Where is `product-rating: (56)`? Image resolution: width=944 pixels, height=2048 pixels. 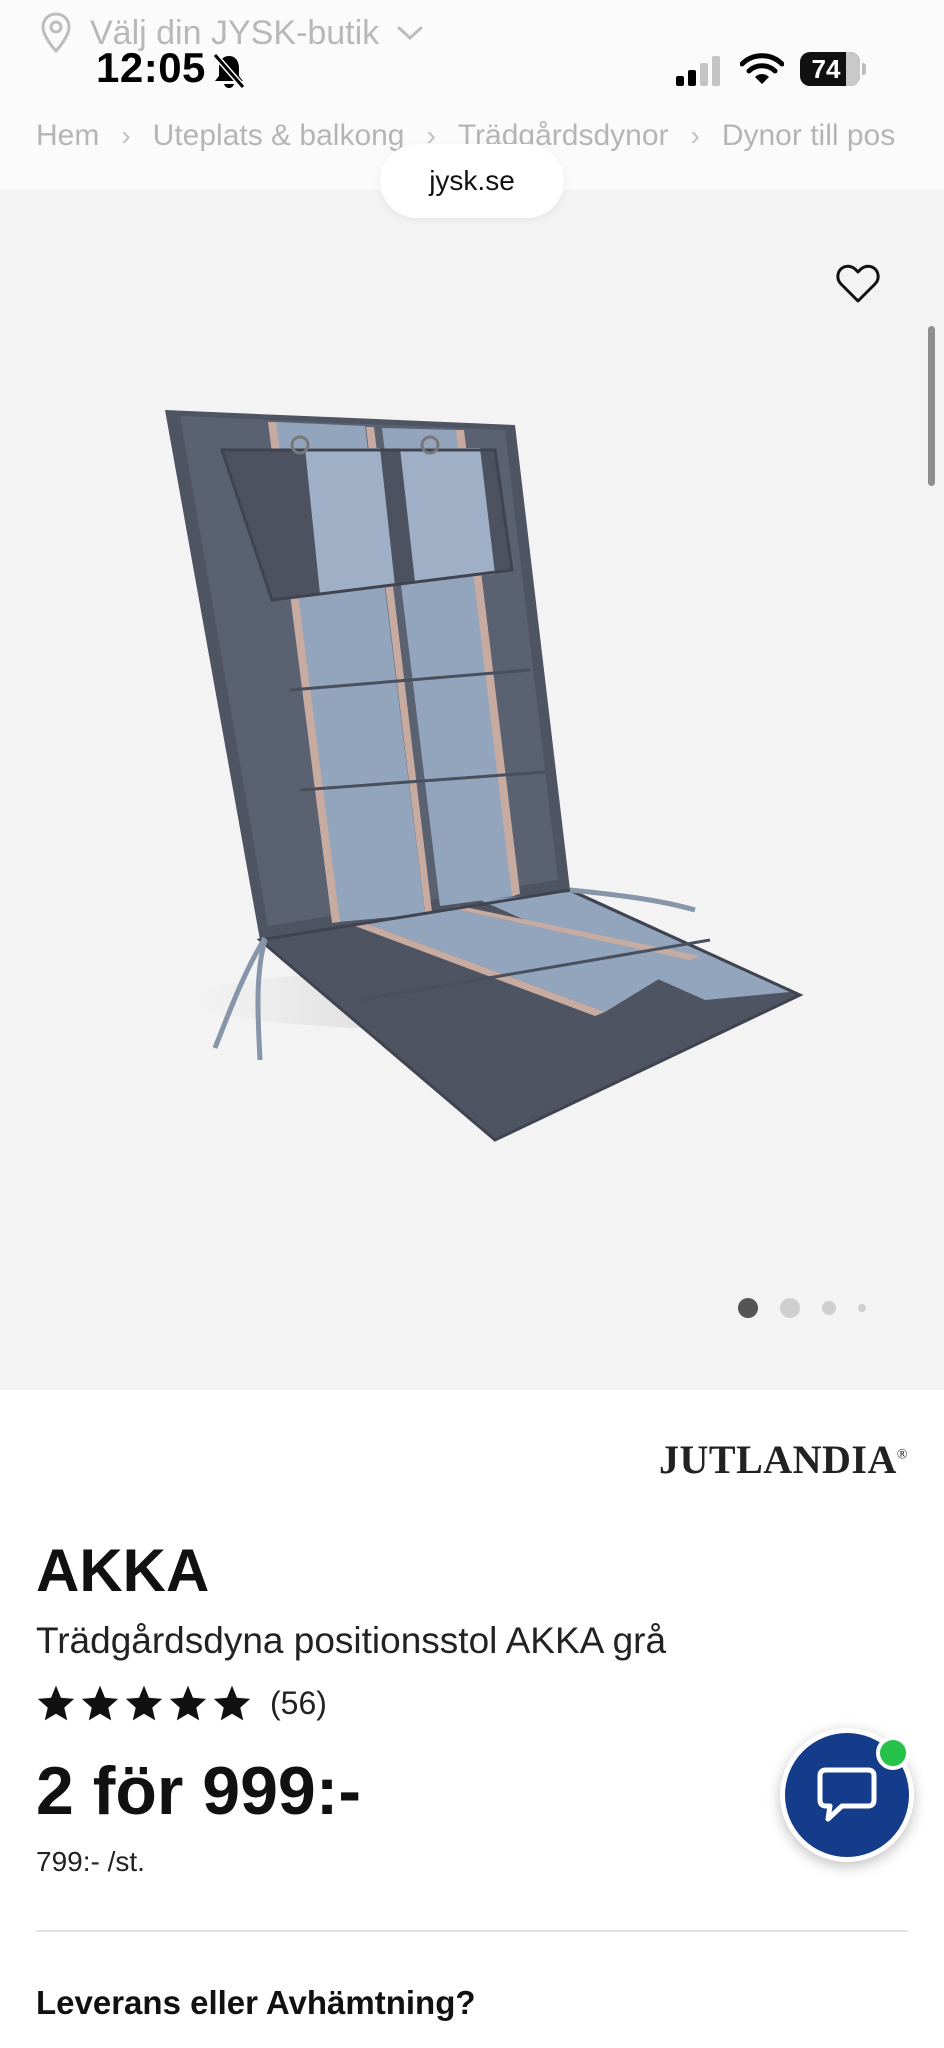
product-rating: (56) is located at coordinates (181, 1703).